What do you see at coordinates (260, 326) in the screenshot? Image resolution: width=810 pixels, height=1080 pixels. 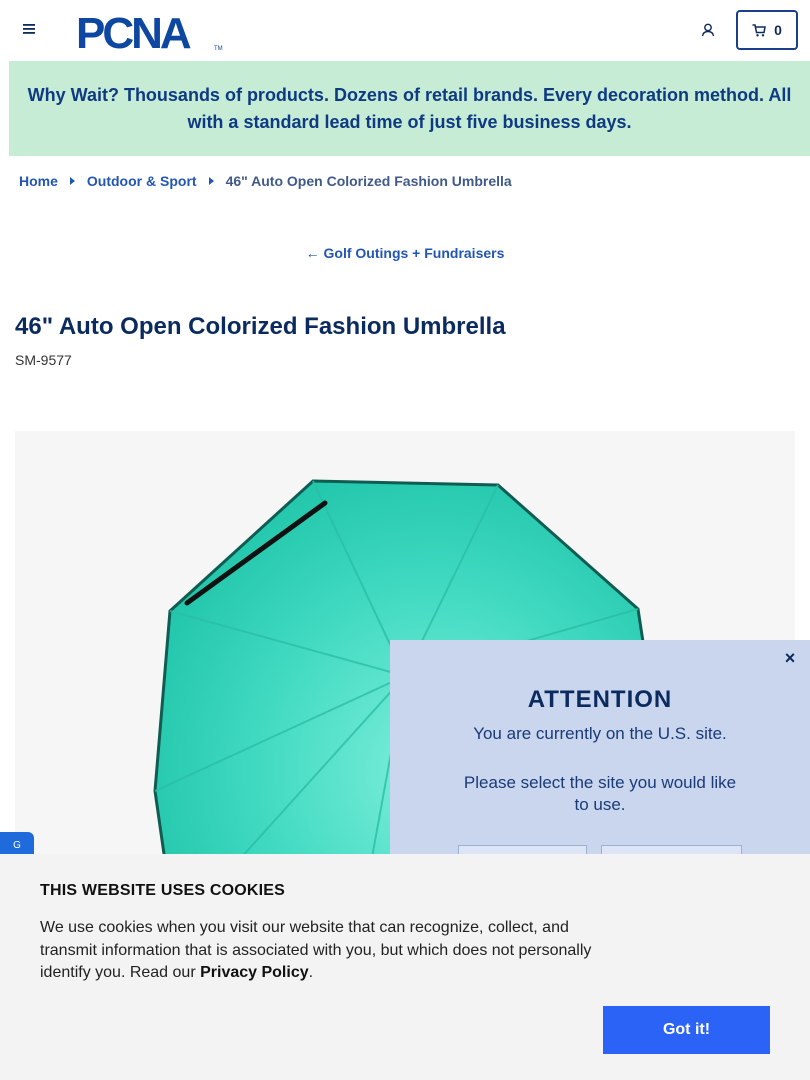 I see `product-title: 46" Auto Open Colorized Fashion Umbrella` at bounding box center [260, 326].